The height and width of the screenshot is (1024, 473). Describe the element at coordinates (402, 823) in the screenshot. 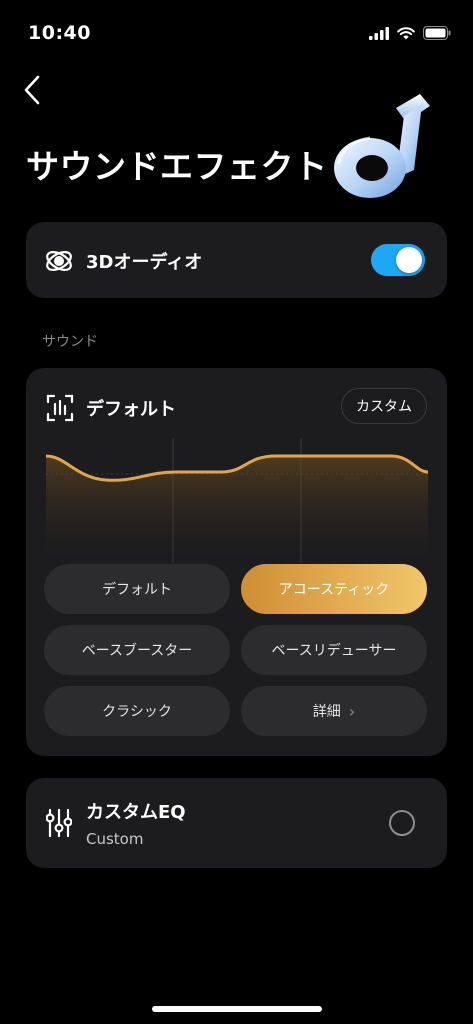

I see `custom-eq-radio` at that location.